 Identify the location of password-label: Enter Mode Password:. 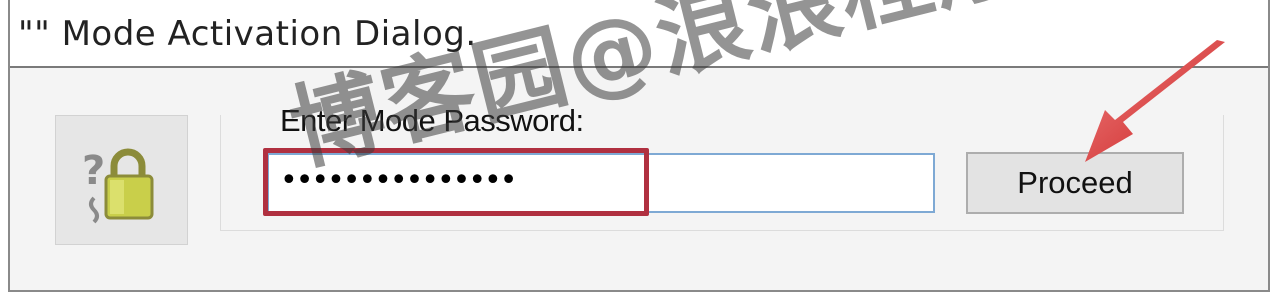
(432, 120).